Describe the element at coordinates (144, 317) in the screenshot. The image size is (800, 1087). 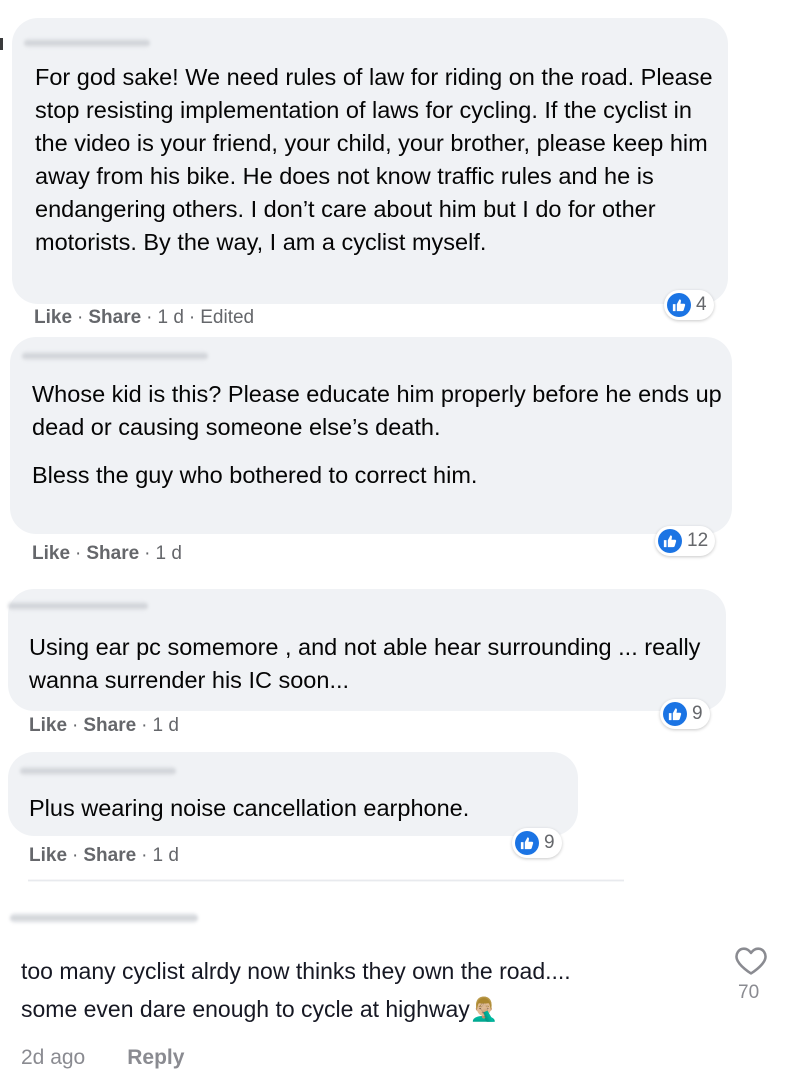
I see `comment-actions-1: Like · Share · 1 d · Edited` at that location.